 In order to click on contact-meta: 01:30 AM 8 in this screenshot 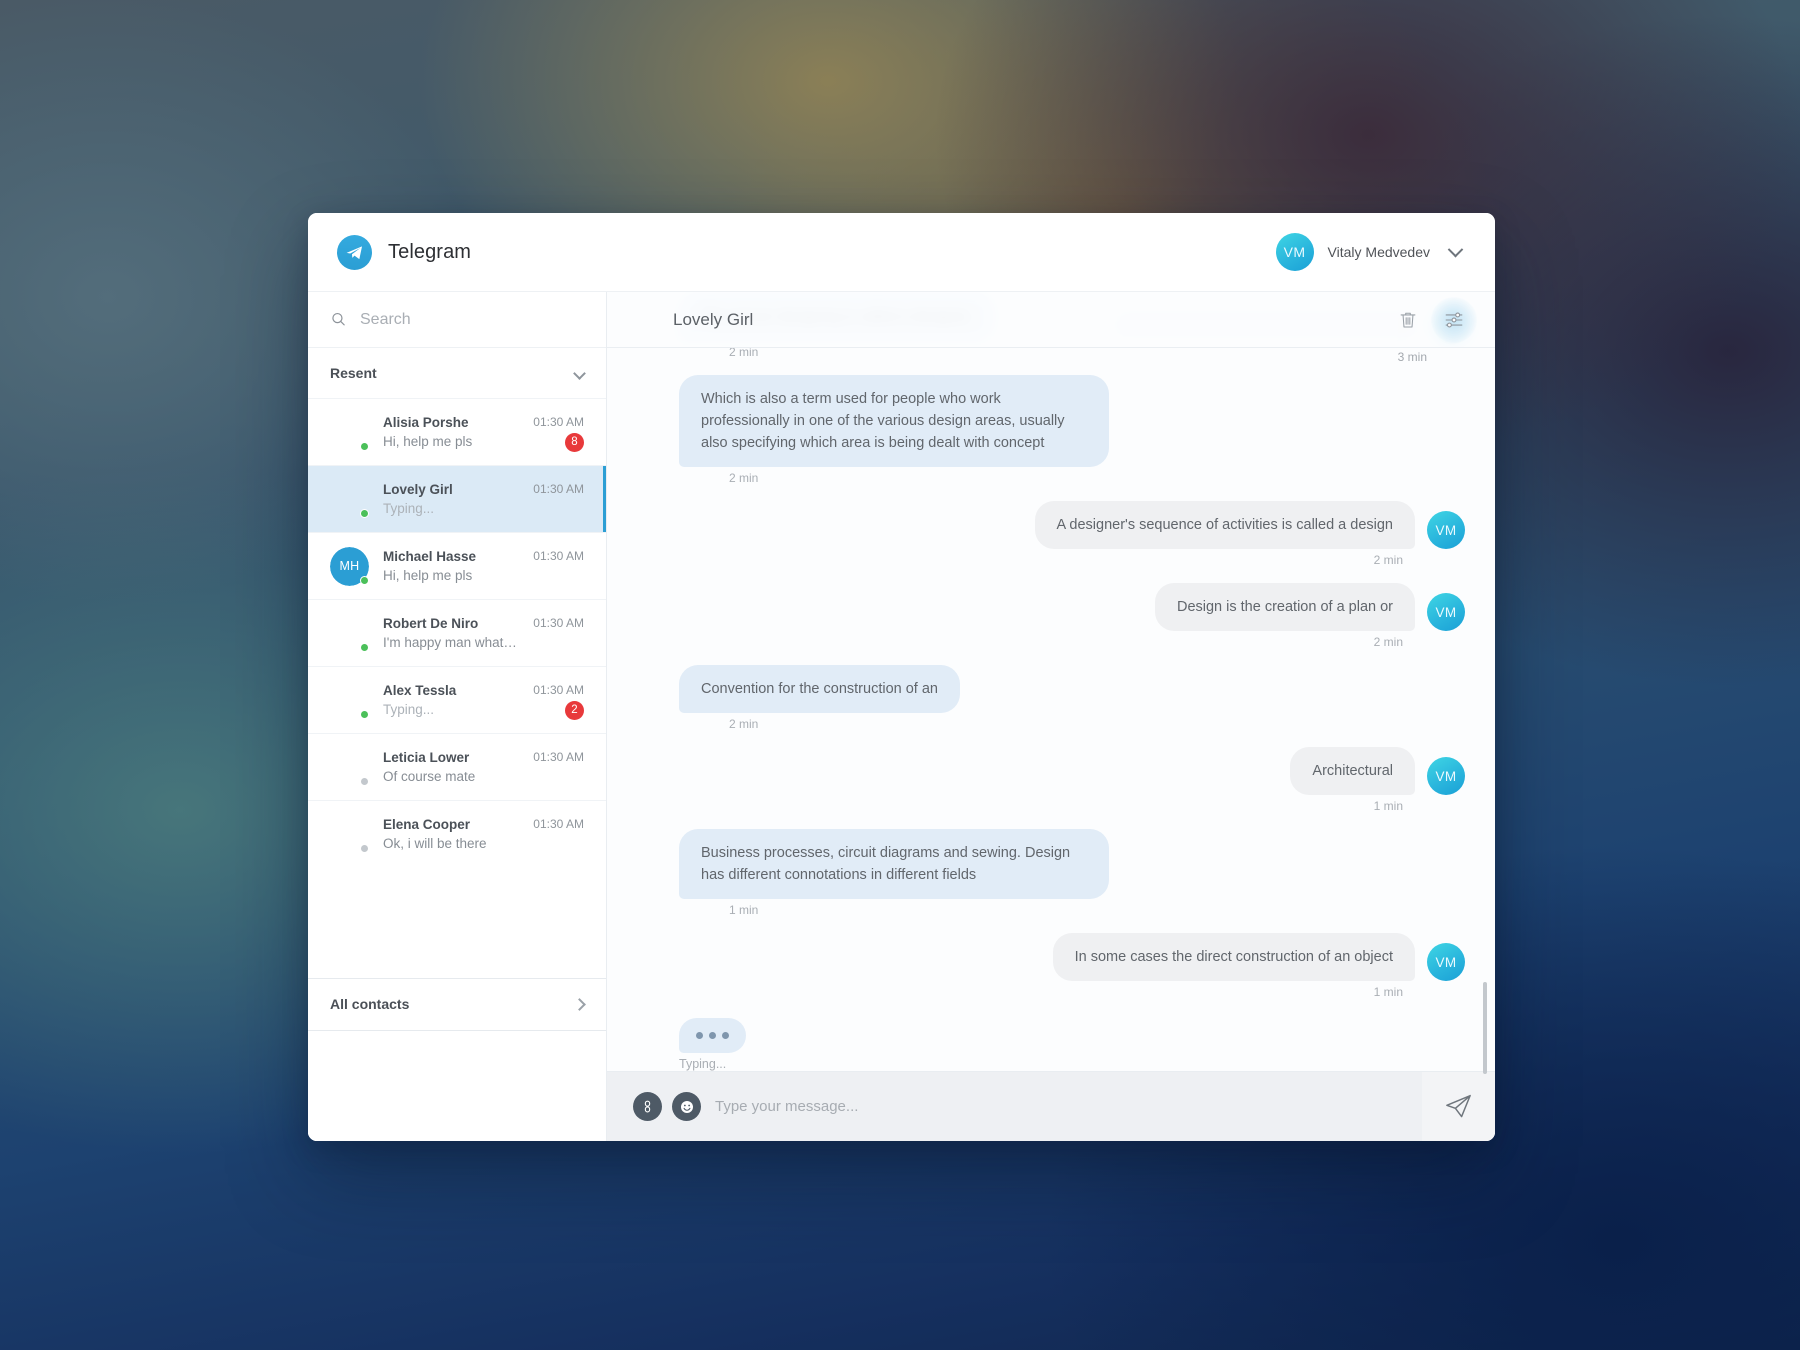, I will do `click(558, 432)`.